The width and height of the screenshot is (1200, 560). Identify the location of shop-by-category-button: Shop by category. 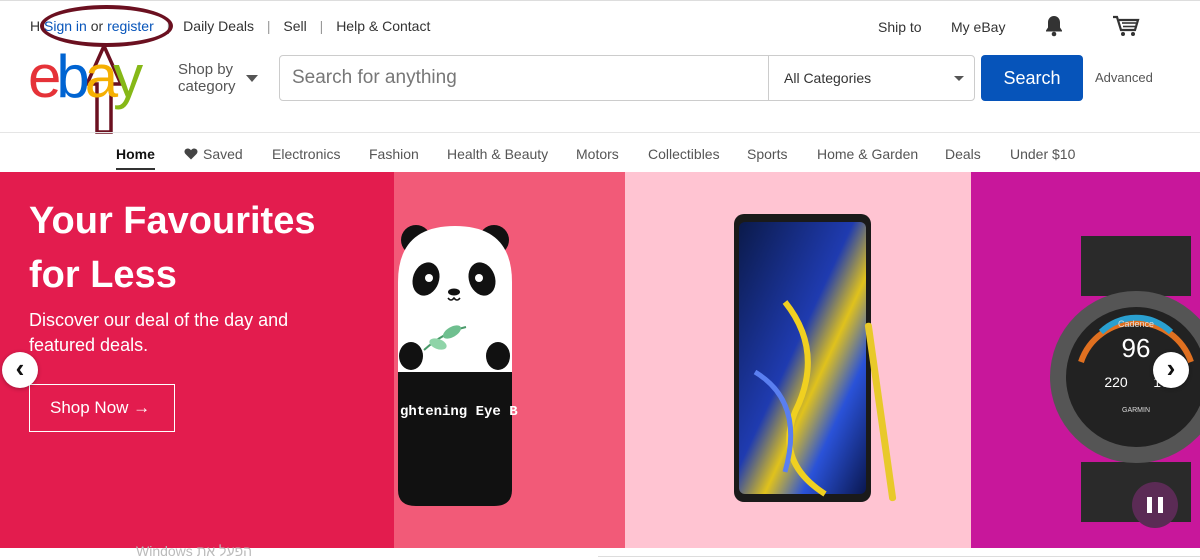
(207, 78).